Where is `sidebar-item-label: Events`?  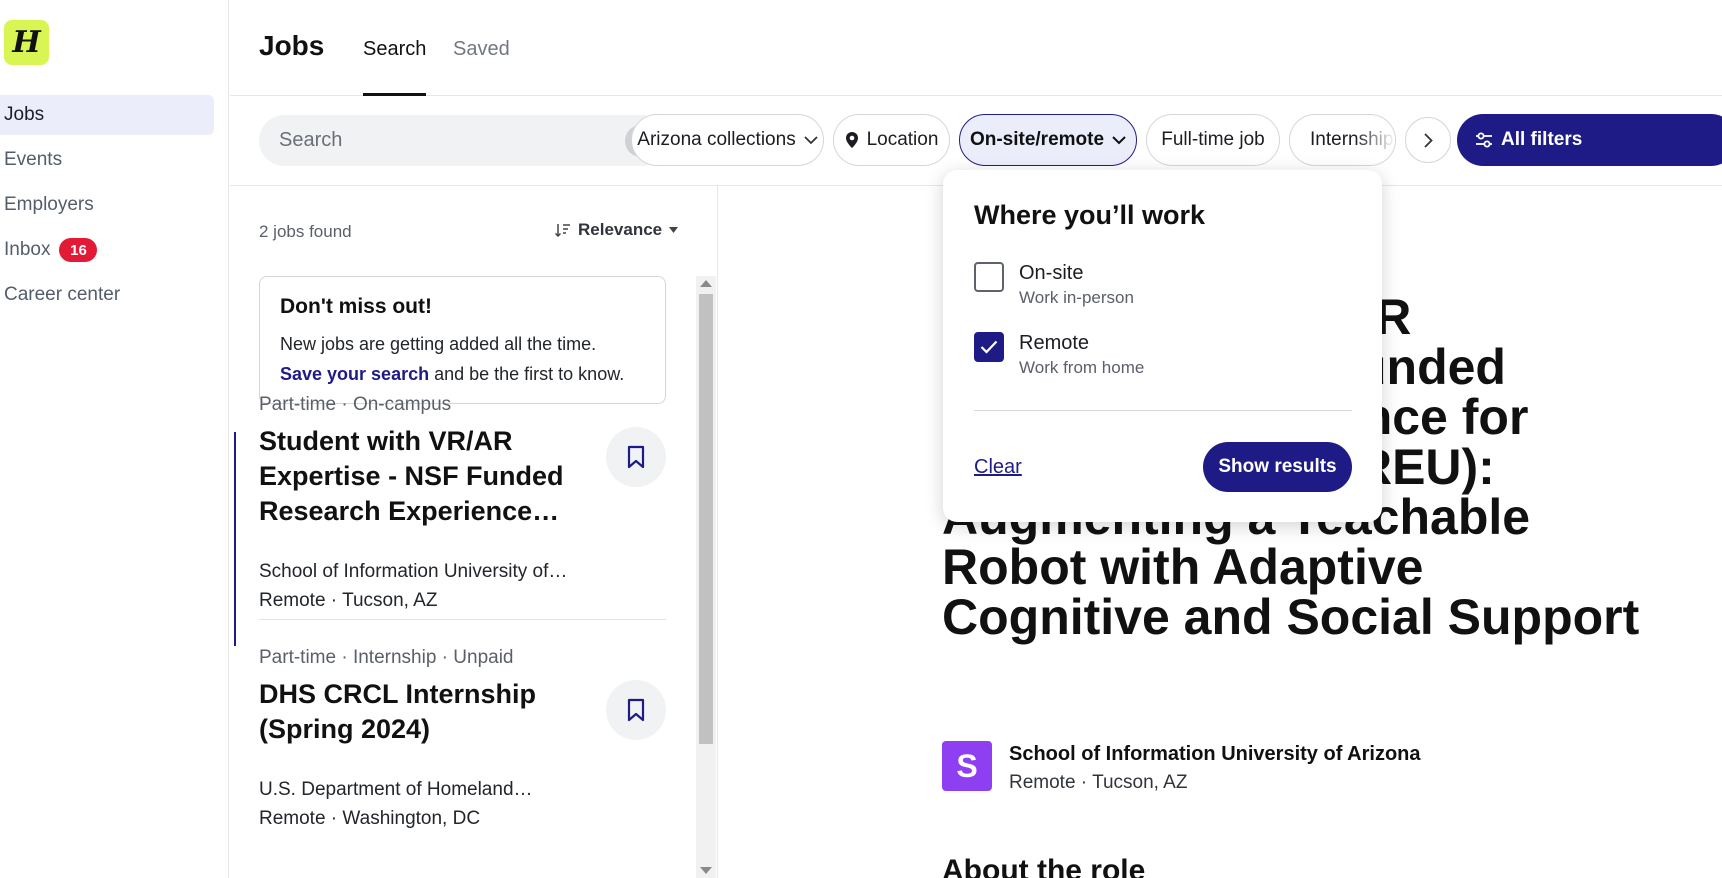
sidebar-item-label: Events is located at coordinates (33, 159).